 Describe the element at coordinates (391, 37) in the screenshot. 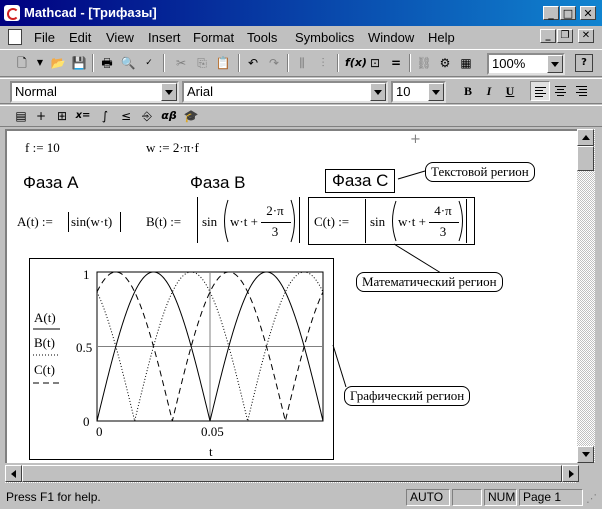

I see `menu-window: Window` at that location.